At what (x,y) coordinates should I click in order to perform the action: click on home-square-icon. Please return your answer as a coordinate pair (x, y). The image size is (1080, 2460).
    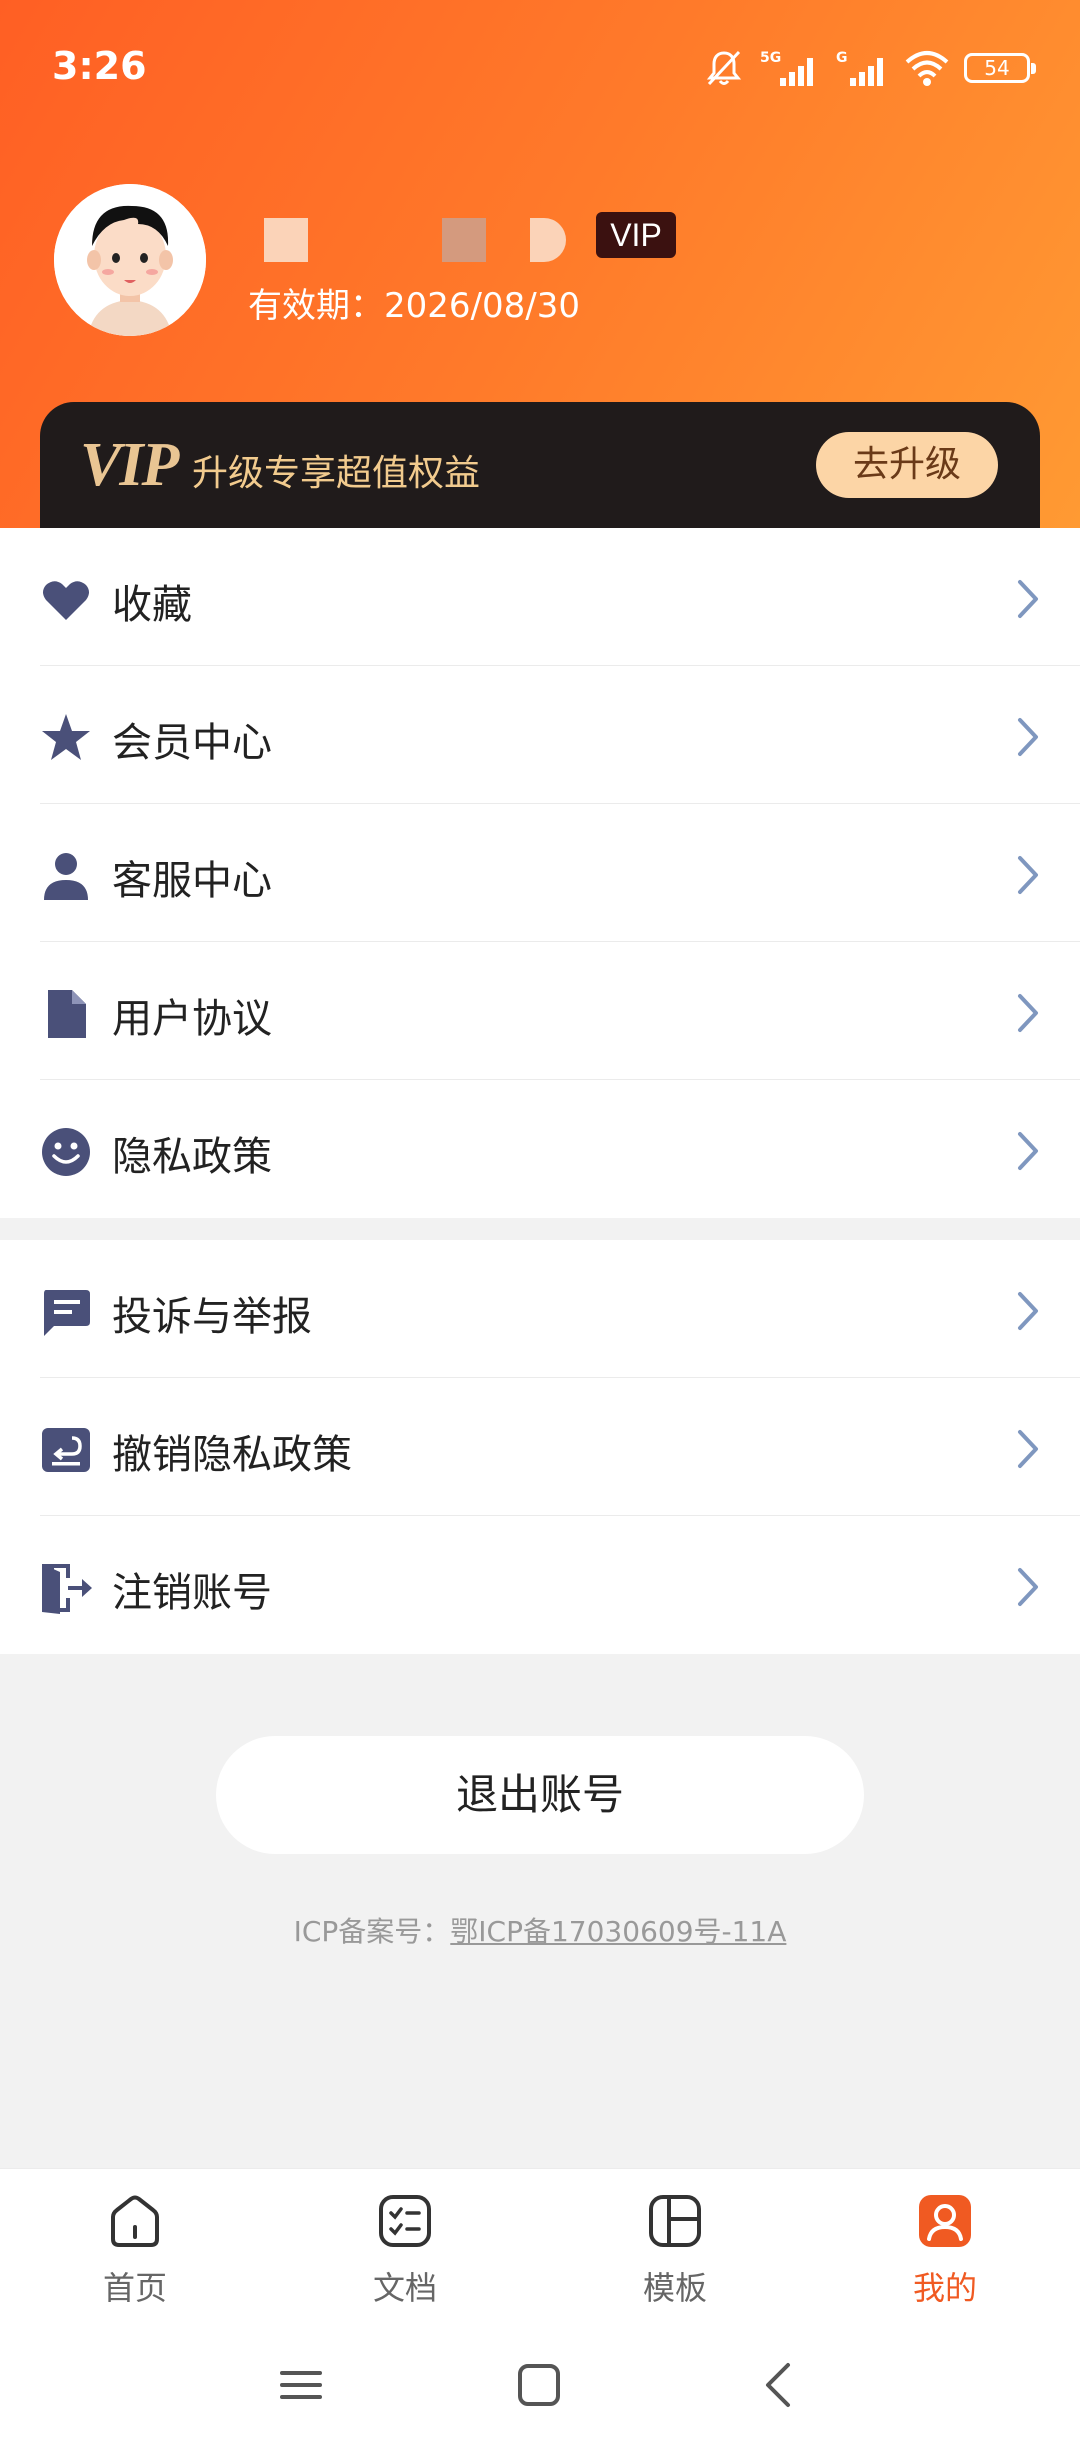
    Looking at the image, I should click on (539, 2385).